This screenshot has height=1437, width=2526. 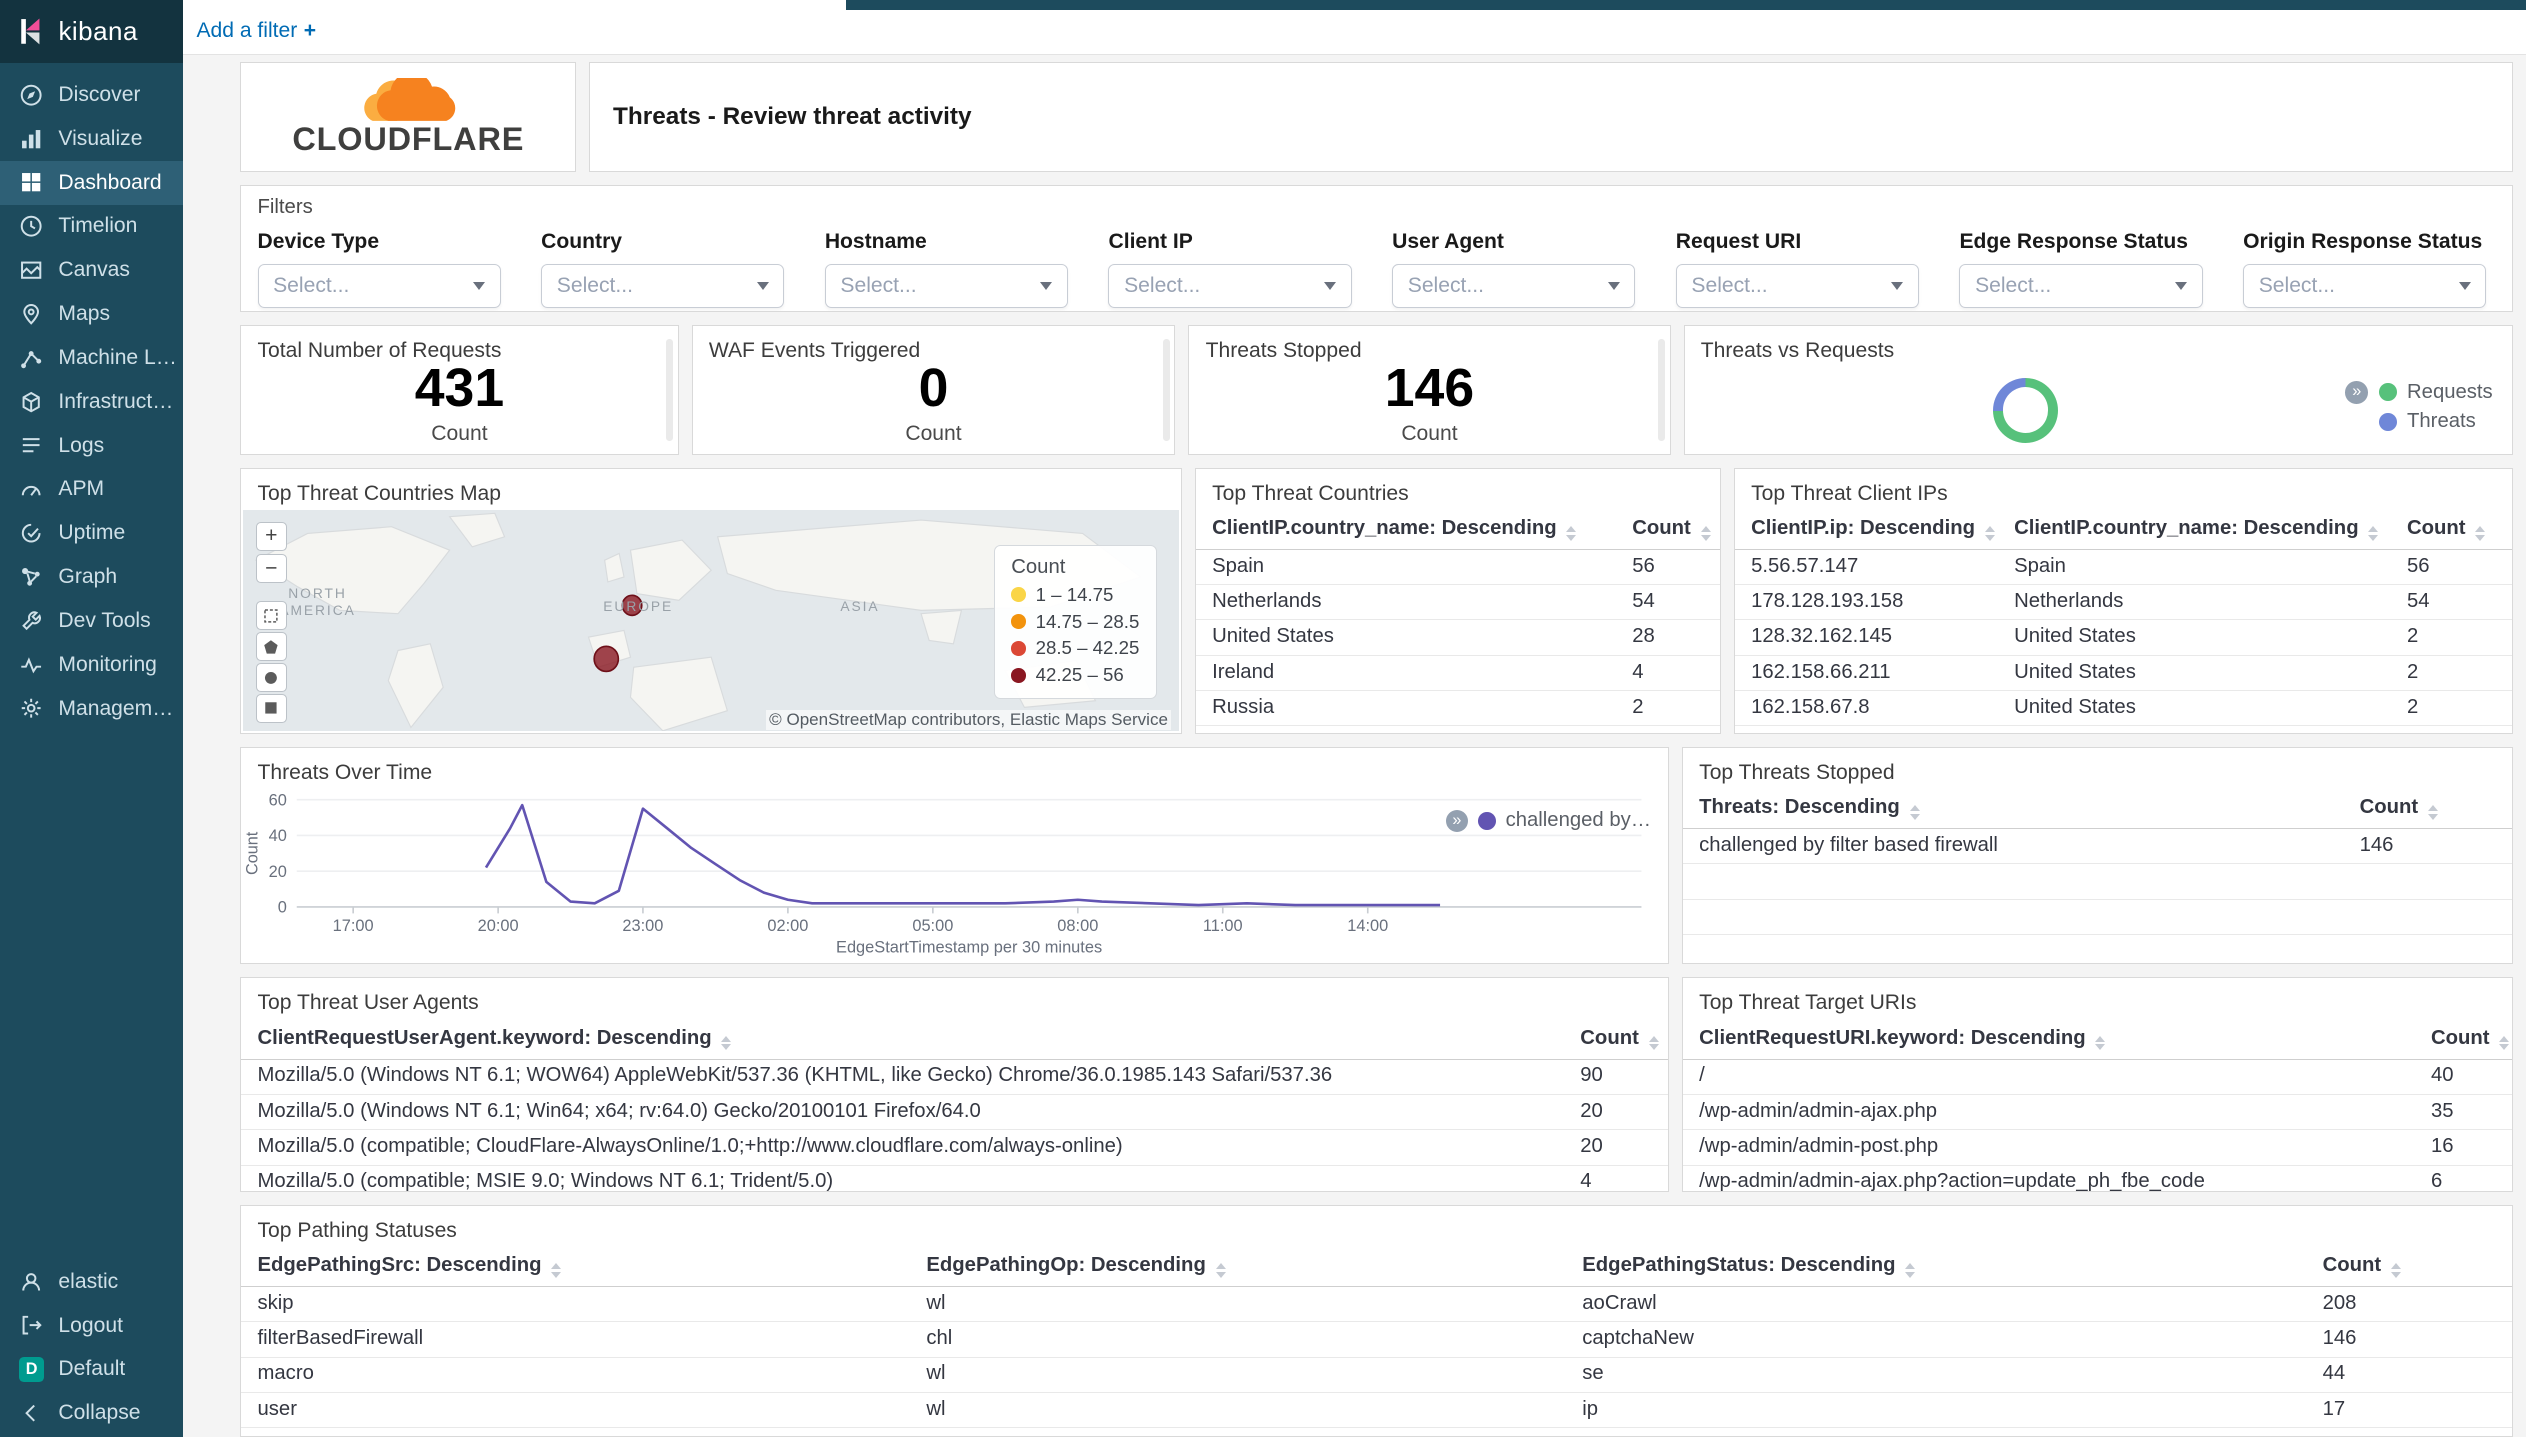 What do you see at coordinates (2450, 391) in the screenshot?
I see `legend-label: Requests` at bounding box center [2450, 391].